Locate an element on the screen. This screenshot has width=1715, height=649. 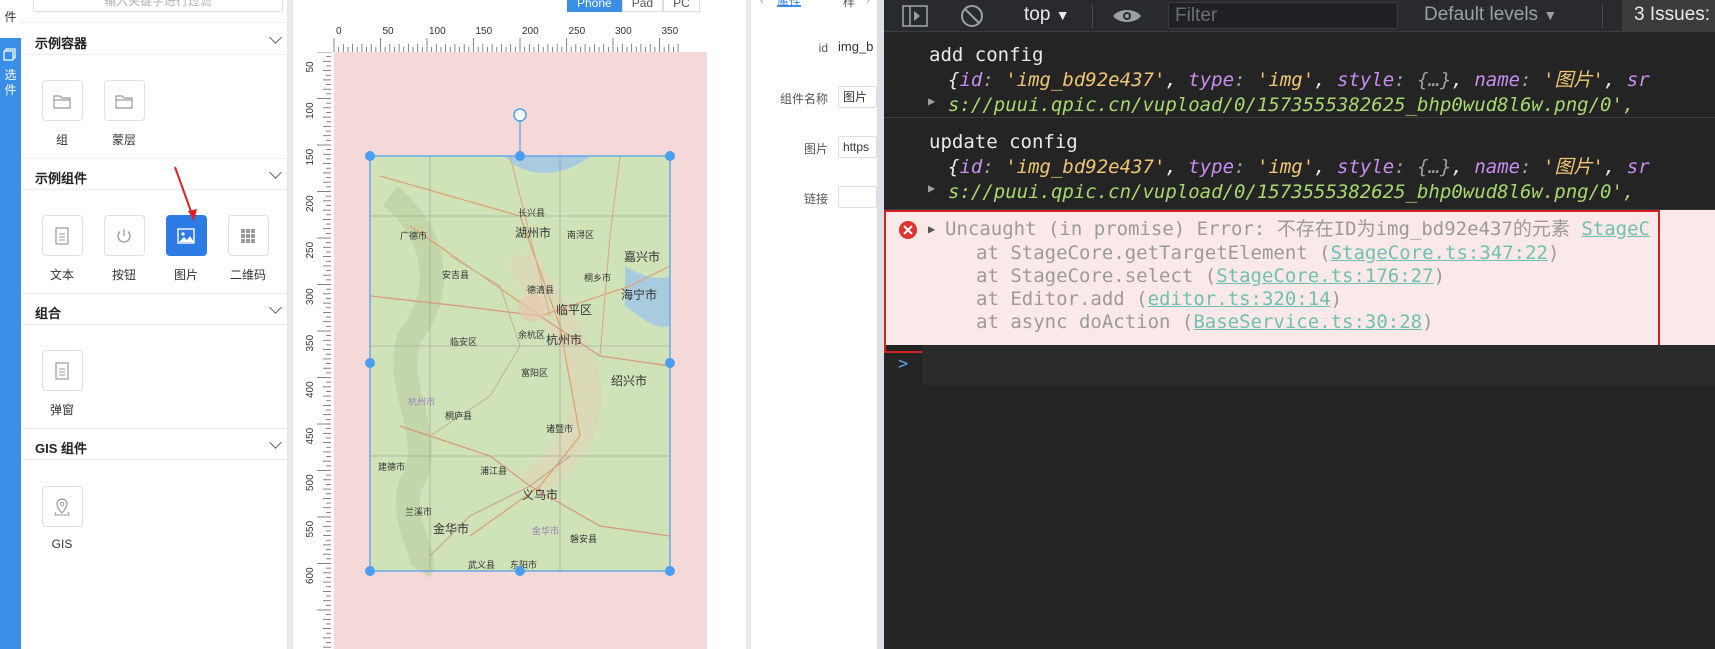
obj-key: name is located at coordinates (1497, 167).